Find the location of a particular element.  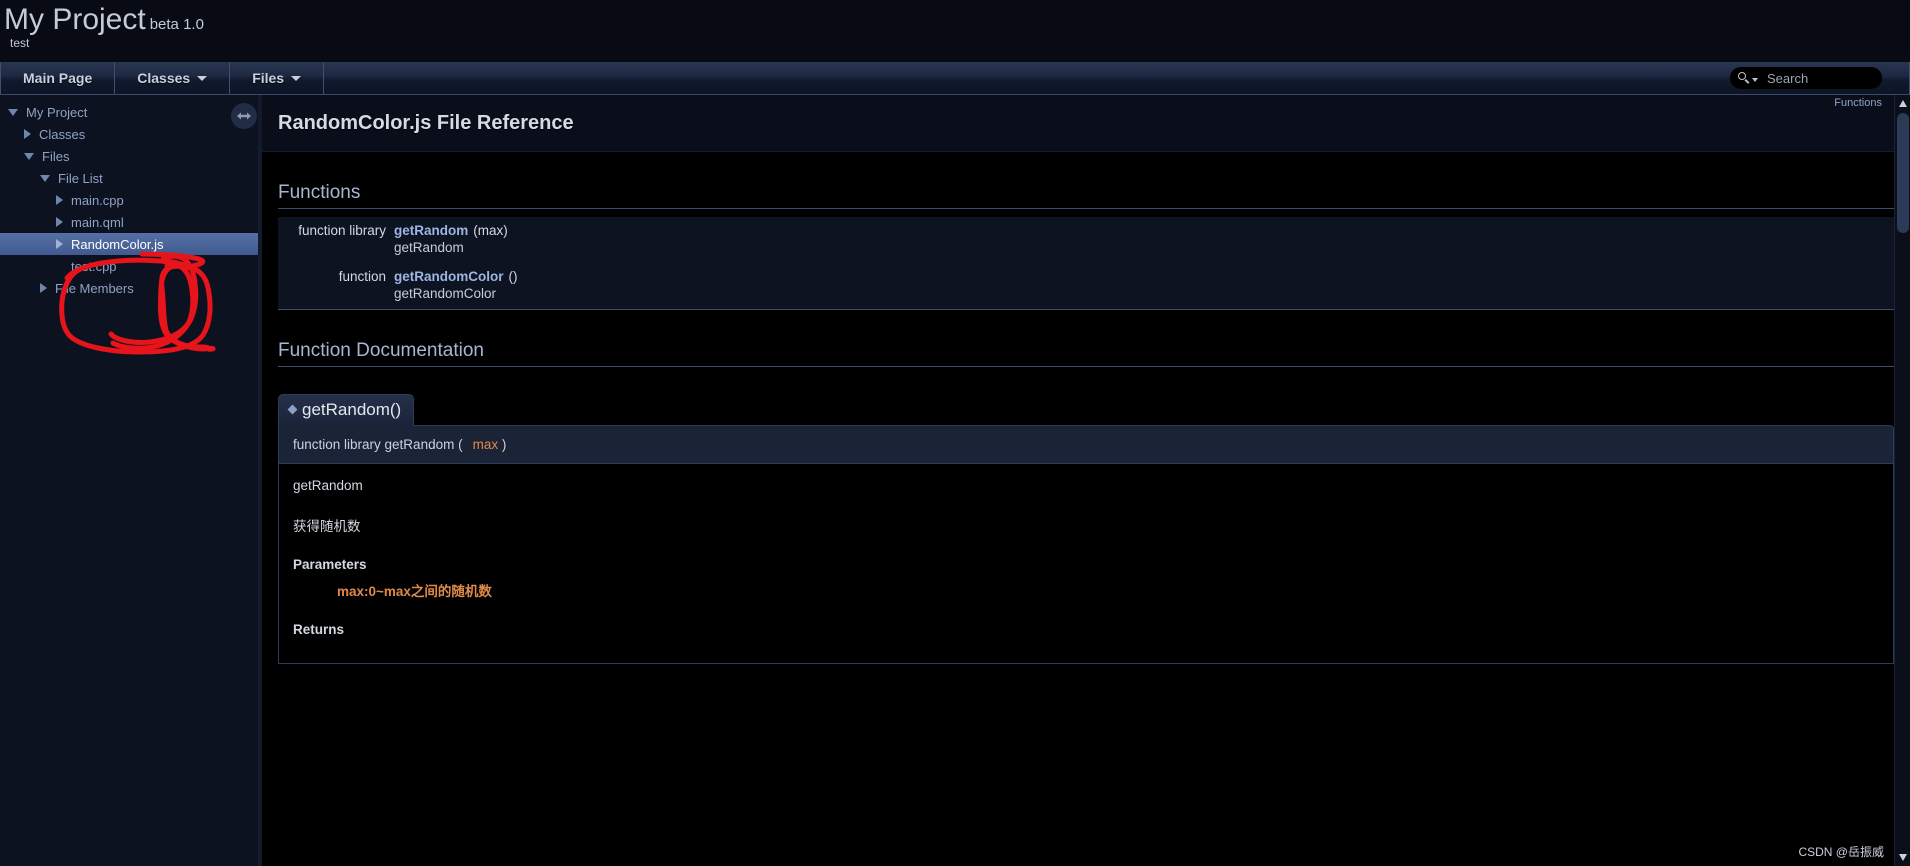

function-signature: getRandom (max) is located at coordinates (1144, 228).